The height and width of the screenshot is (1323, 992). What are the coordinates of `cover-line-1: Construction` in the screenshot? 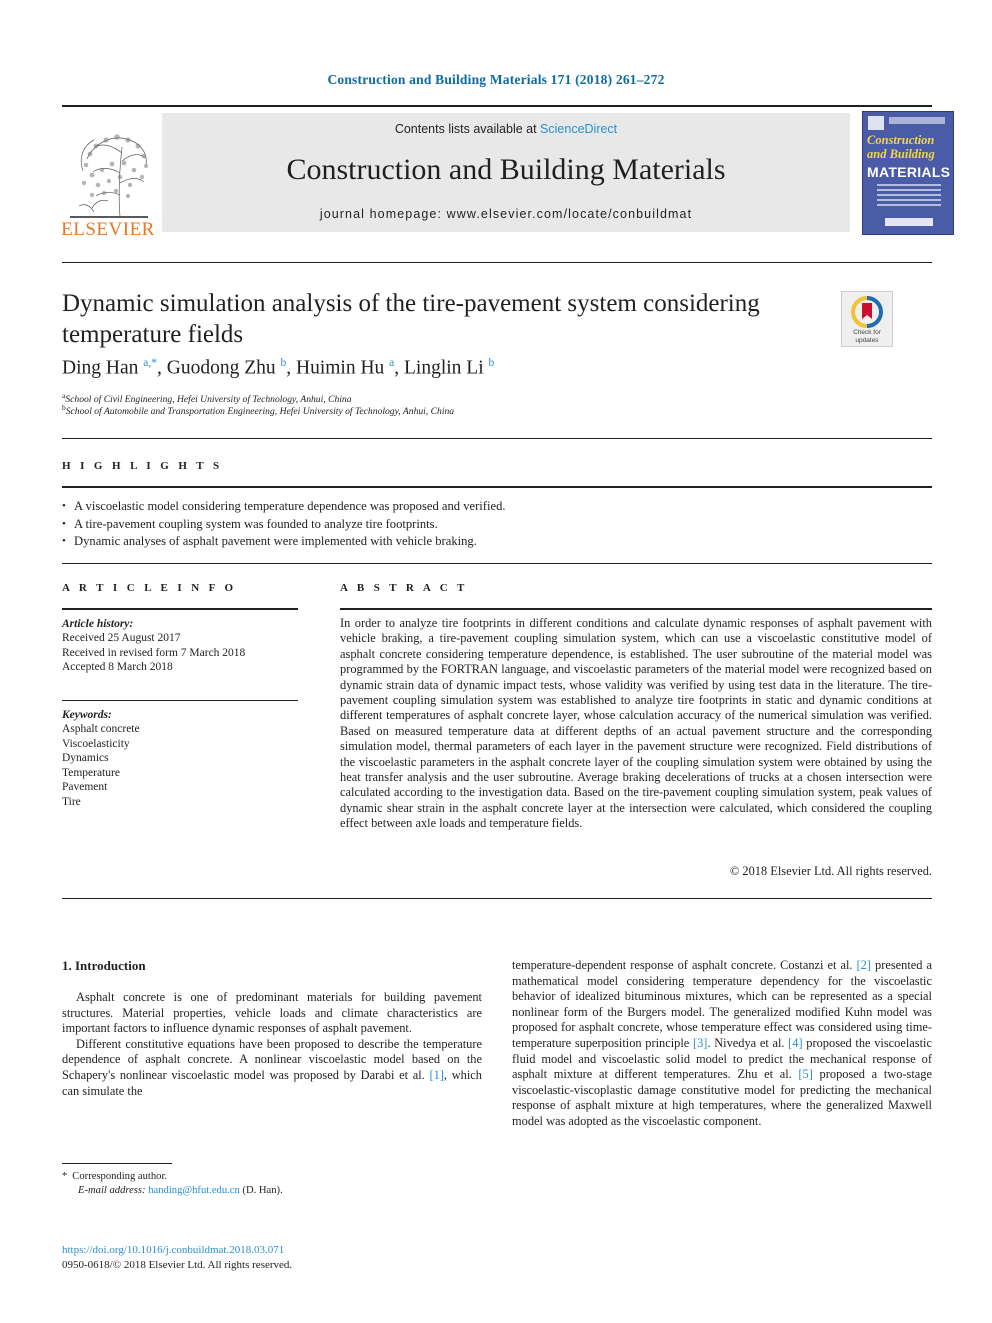 It's located at (901, 140).